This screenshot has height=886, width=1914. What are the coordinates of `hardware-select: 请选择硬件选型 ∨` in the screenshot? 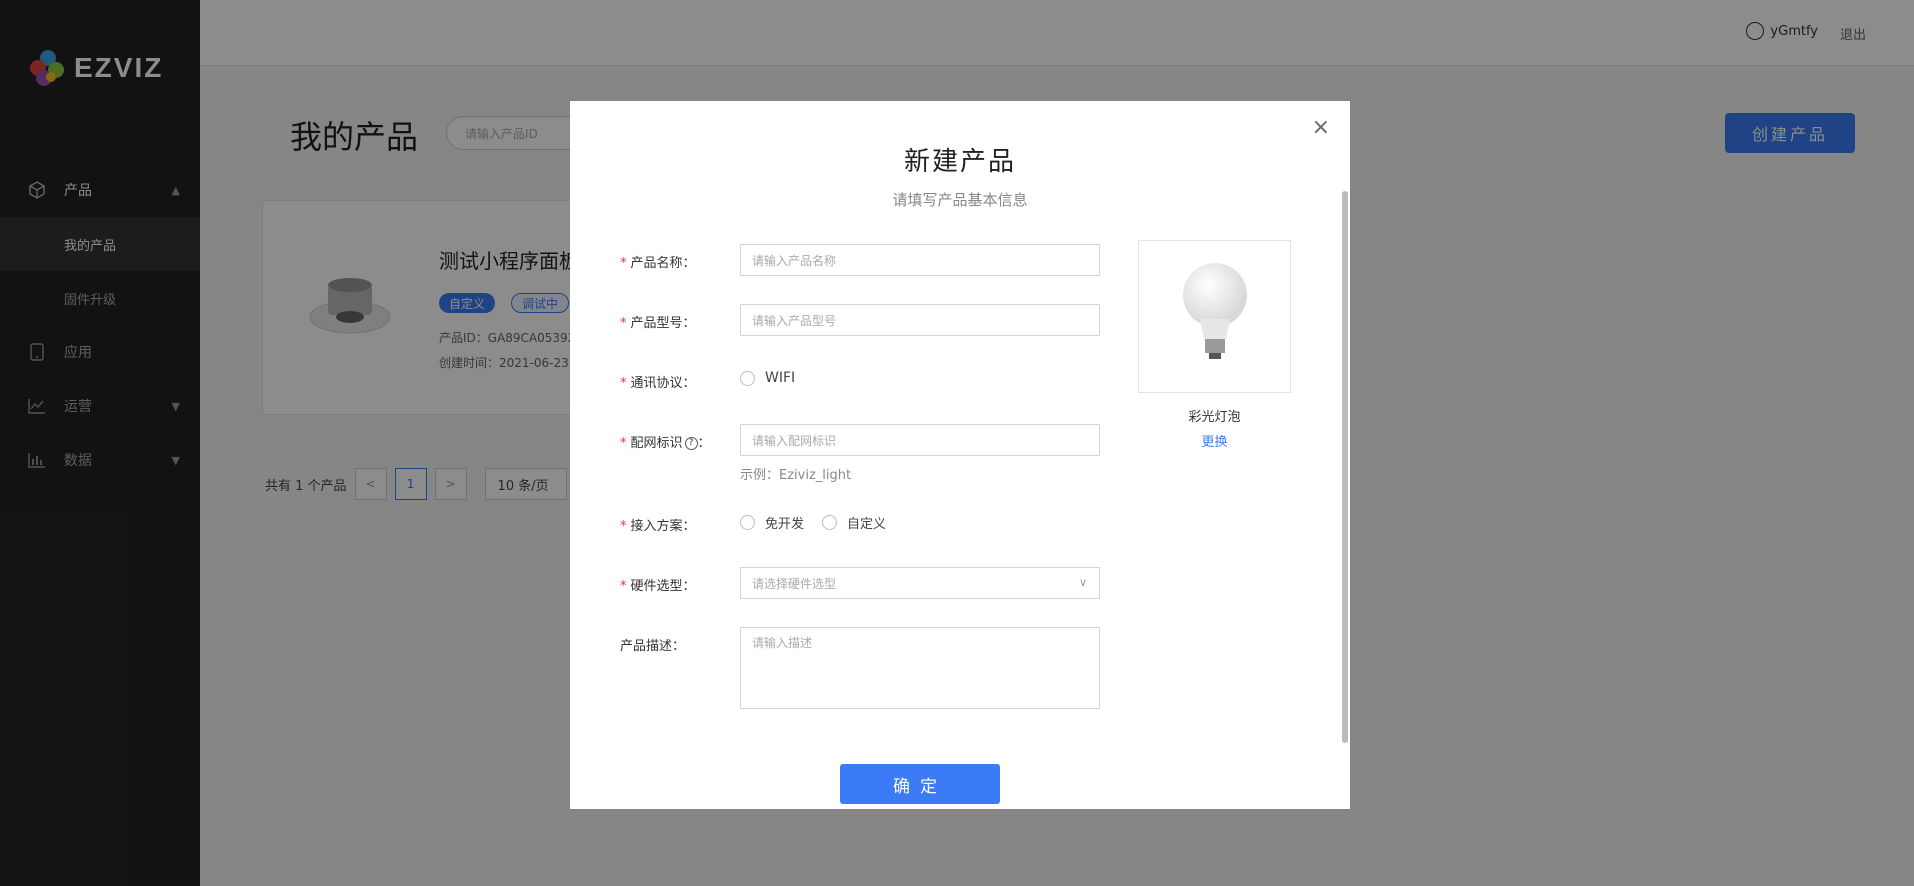 It's located at (920, 583).